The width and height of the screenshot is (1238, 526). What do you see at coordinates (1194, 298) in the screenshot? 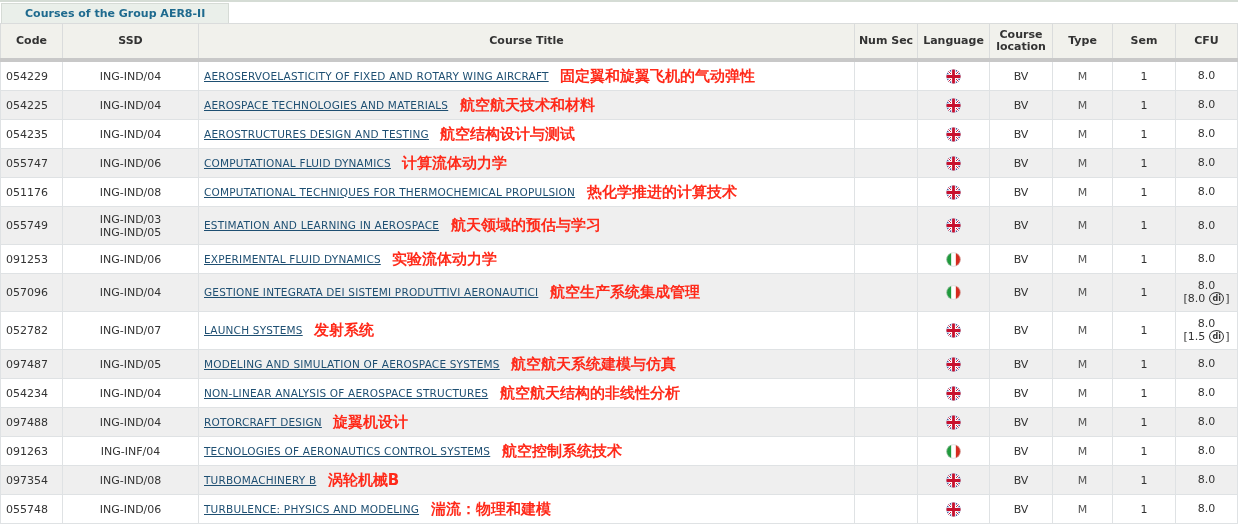
I see `cfu-detail: [8.0` at bounding box center [1194, 298].